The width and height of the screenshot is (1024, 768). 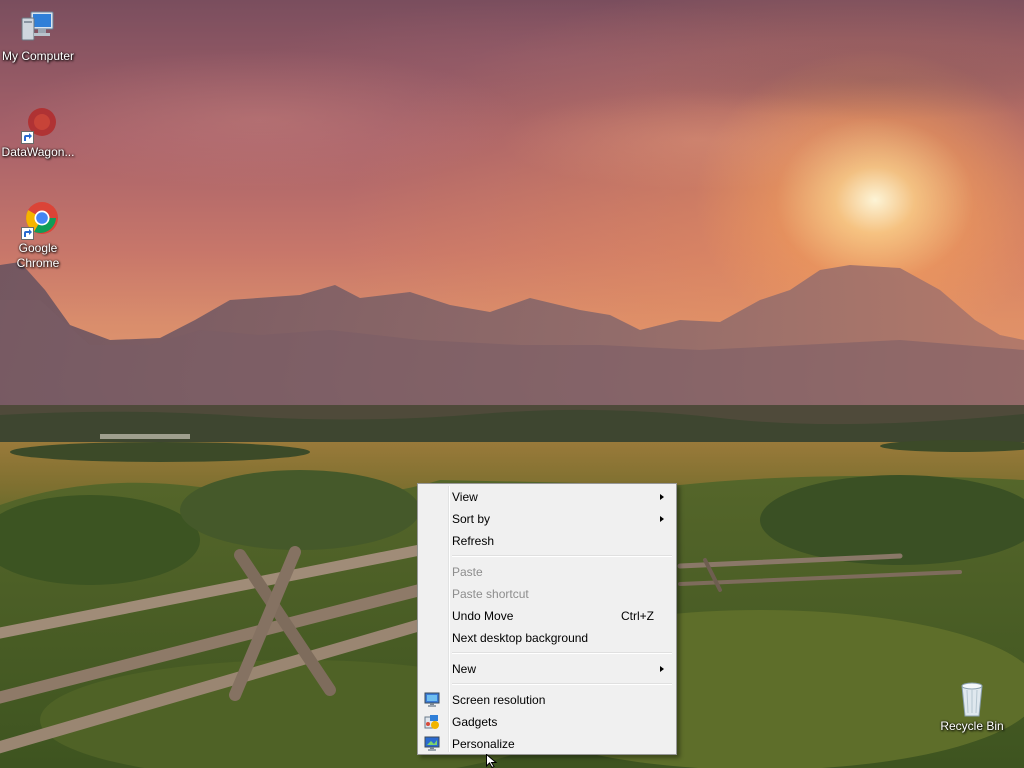 What do you see at coordinates (483, 744) in the screenshot?
I see `menu-item-label: Personalize` at bounding box center [483, 744].